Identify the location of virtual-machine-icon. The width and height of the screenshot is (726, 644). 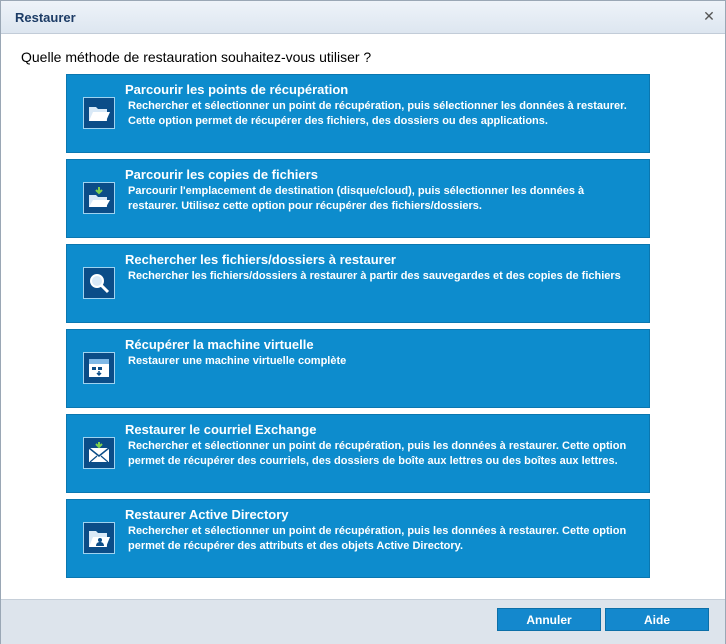
(99, 368).